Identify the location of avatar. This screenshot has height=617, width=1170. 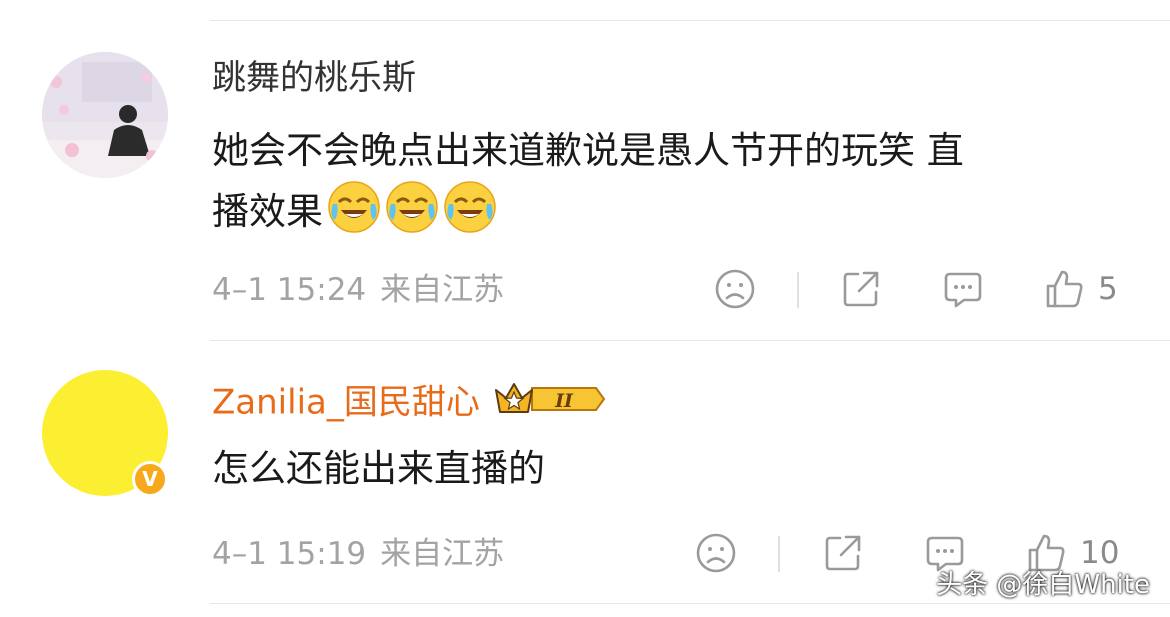
(105, 115).